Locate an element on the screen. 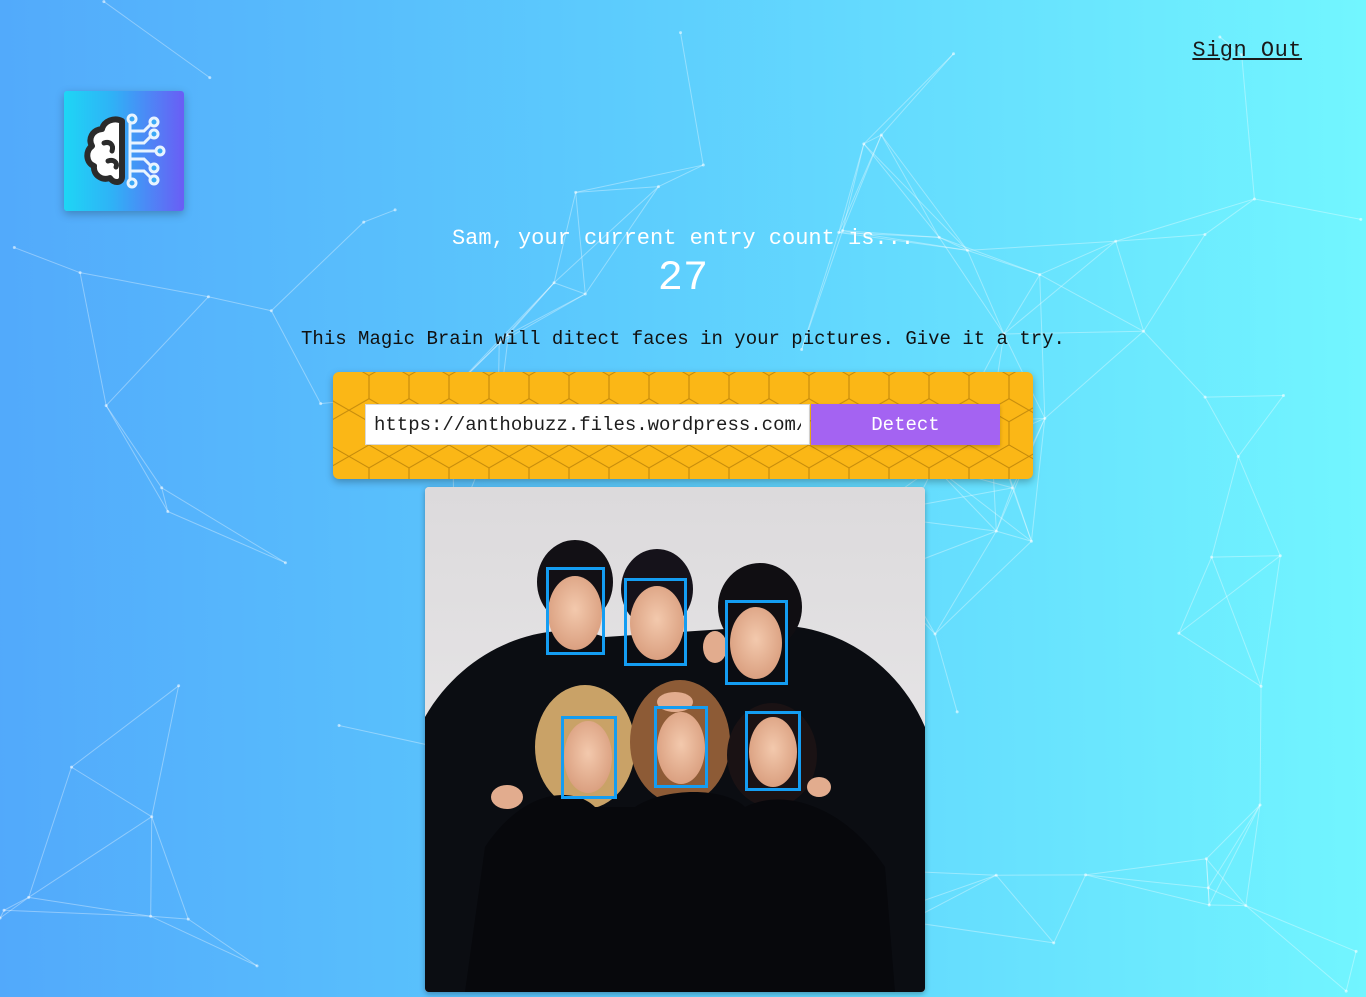 The width and height of the screenshot is (1366, 997). brain-circuit-icon is located at coordinates (125, 151).